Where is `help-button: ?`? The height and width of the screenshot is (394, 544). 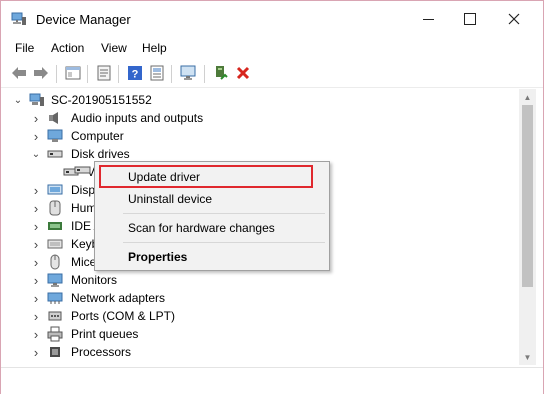
help-button: ? is located at coordinates (135, 73).